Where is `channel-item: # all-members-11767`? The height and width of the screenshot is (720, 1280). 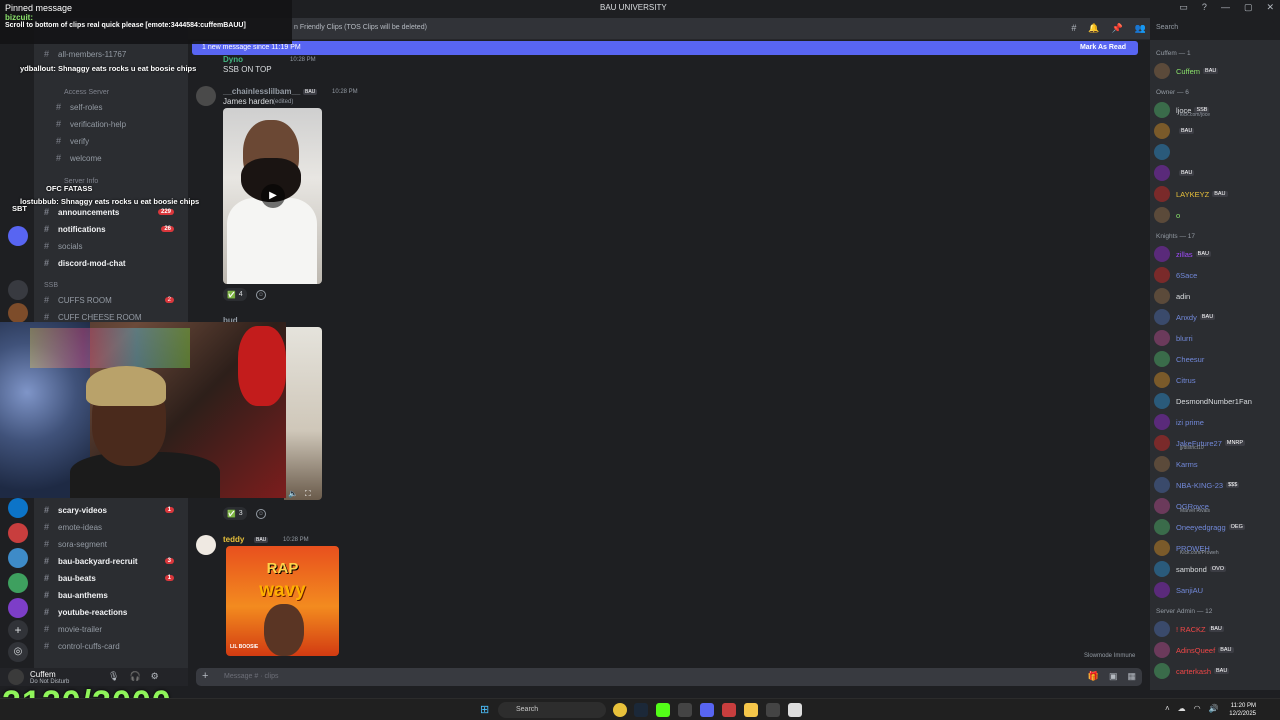
channel-item: # all-members-11767 is located at coordinates (114, 54).